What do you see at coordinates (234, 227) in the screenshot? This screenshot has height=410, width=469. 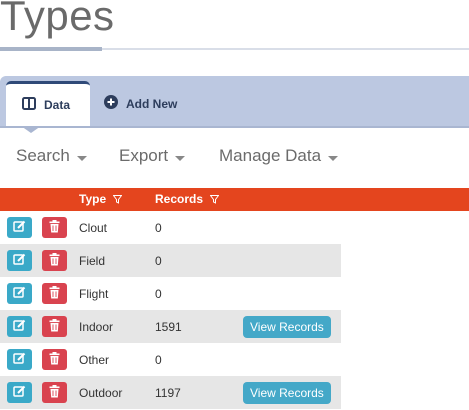 I see `table-row: Clout 0` at bounding box center [234, 227].